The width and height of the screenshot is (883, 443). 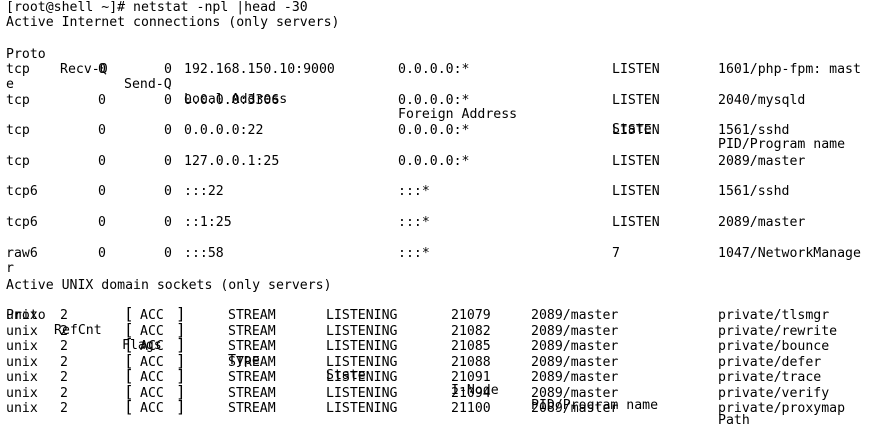 I want to click on header-proto: Proto, so click(x=26, y=54).